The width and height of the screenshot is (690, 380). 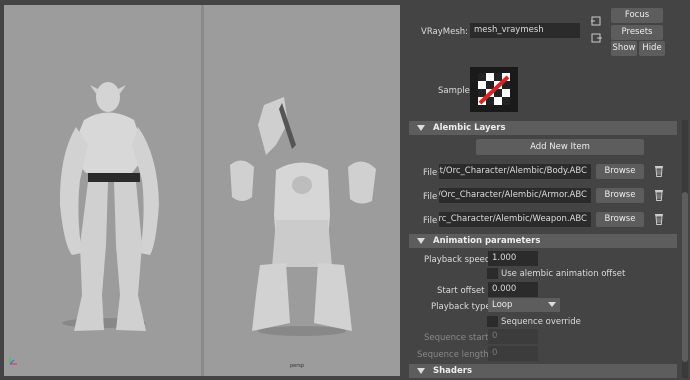 What do you see at coordinates (652, 48) in the screenshot?
I see `hide-button: Hide` at bounding box center [652, 48].